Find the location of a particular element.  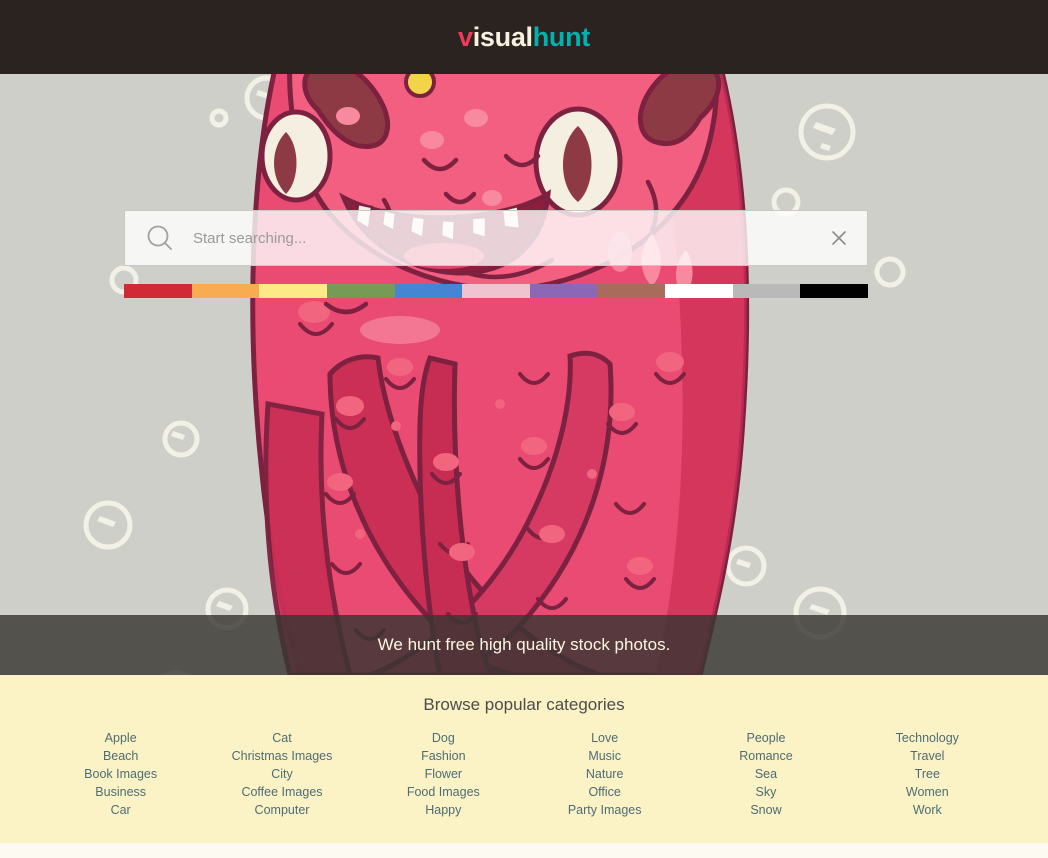

logo-part-hunt: hunt is located at coordinates (561, 36).